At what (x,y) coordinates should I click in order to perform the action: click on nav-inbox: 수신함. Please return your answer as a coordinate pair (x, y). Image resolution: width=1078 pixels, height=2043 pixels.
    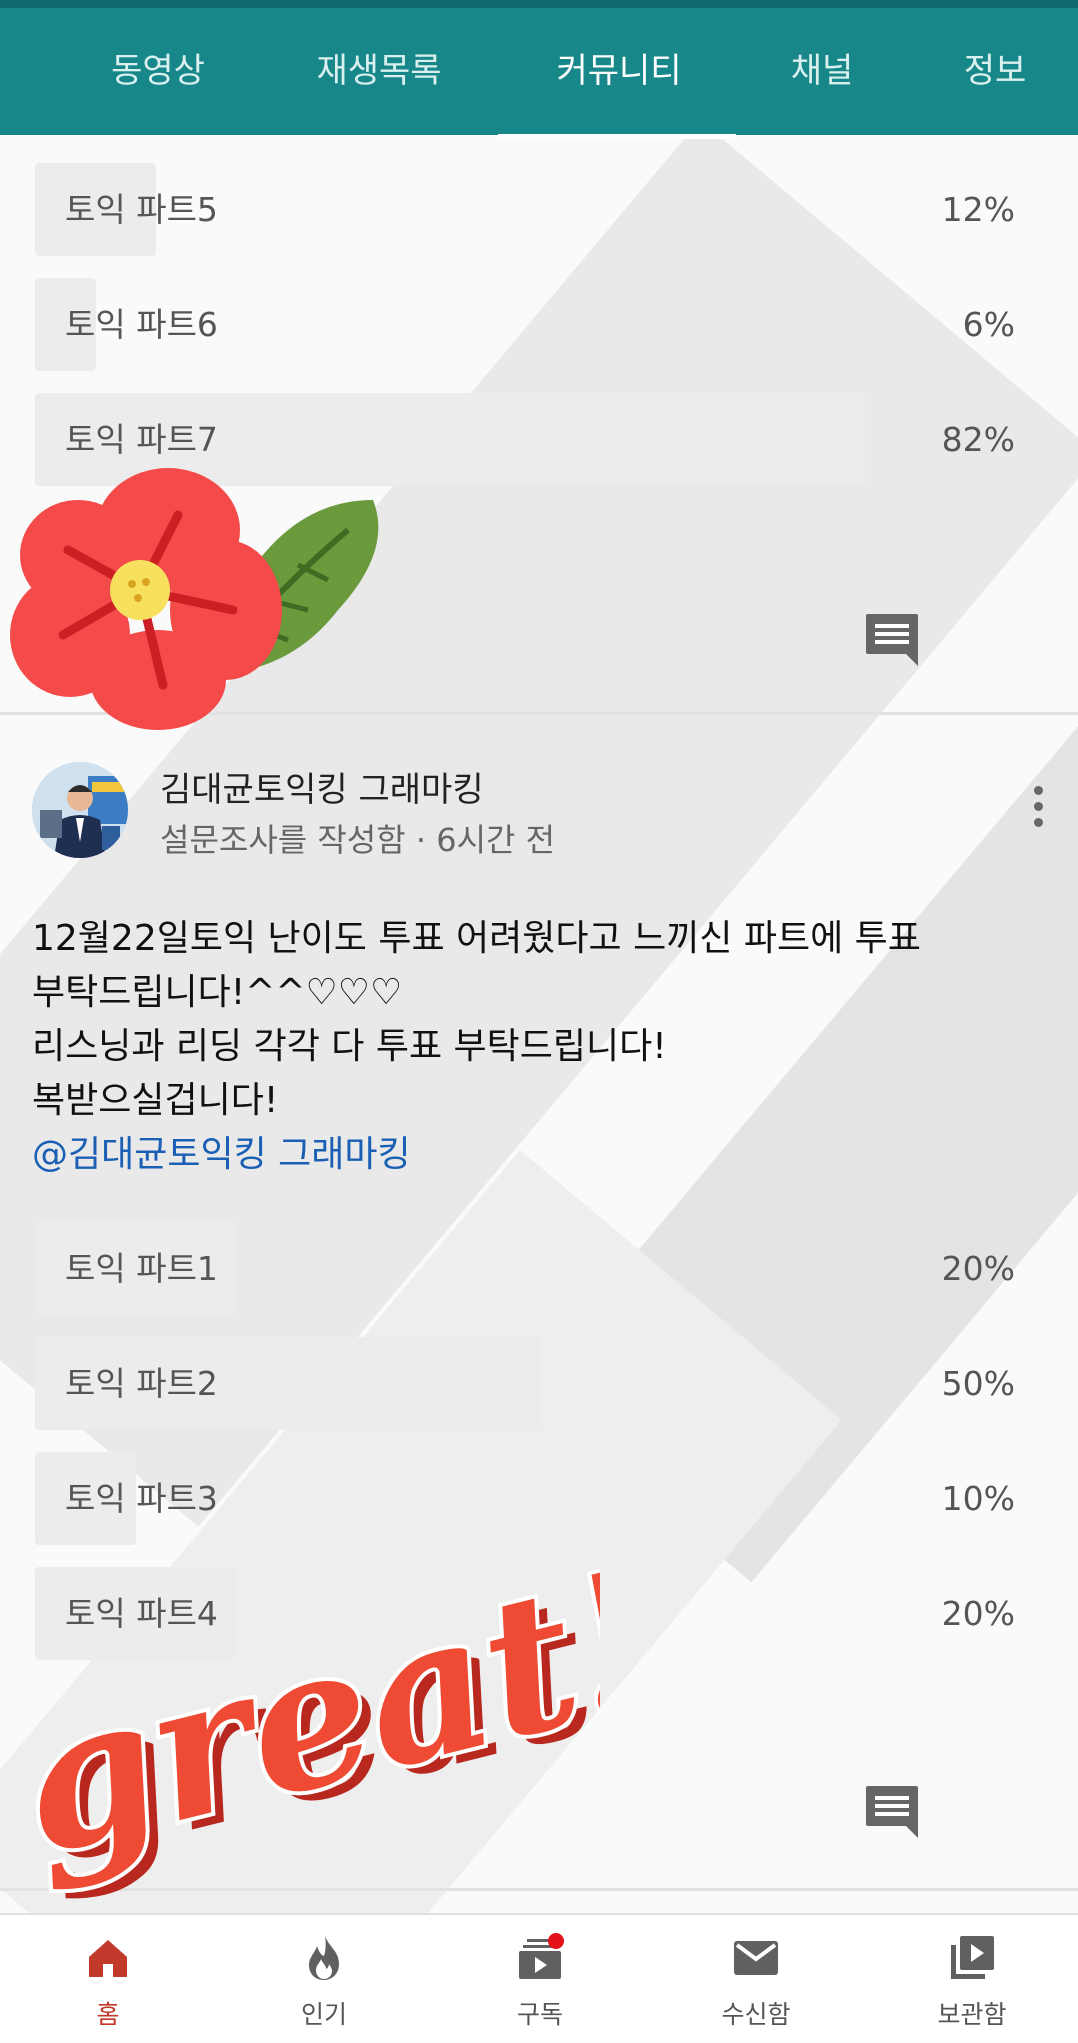
    Looking at the image, I should click on (756, 1979).